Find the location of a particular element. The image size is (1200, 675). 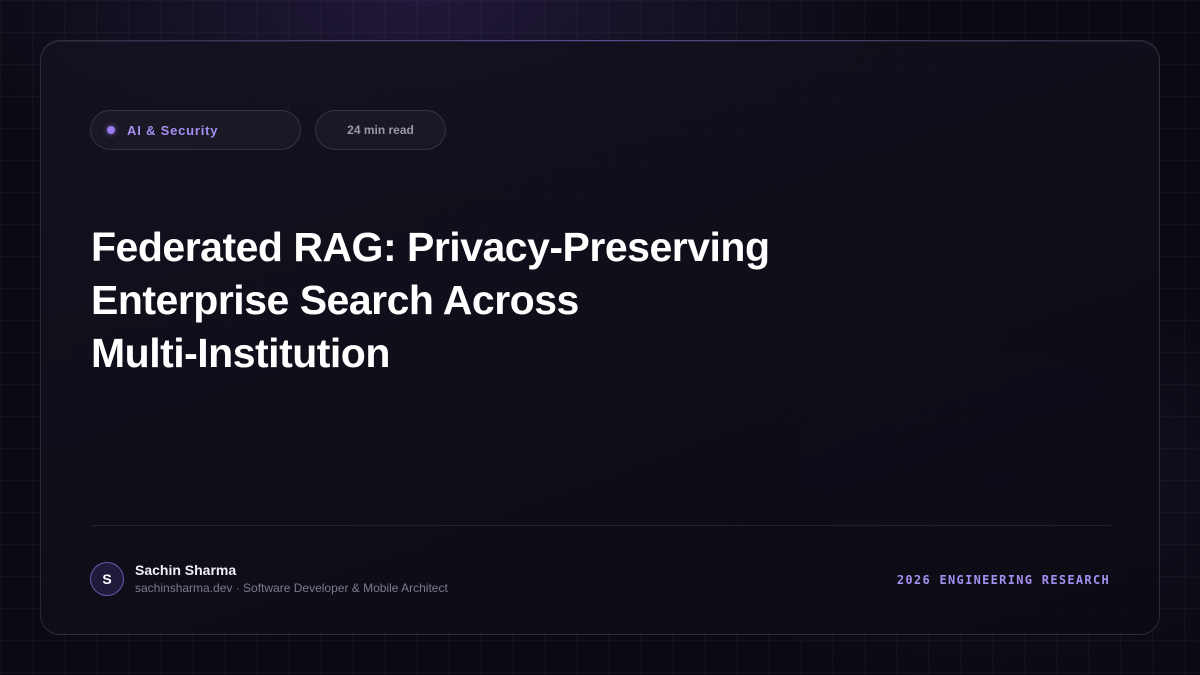

card-glow is located at coordinates (600, 40).